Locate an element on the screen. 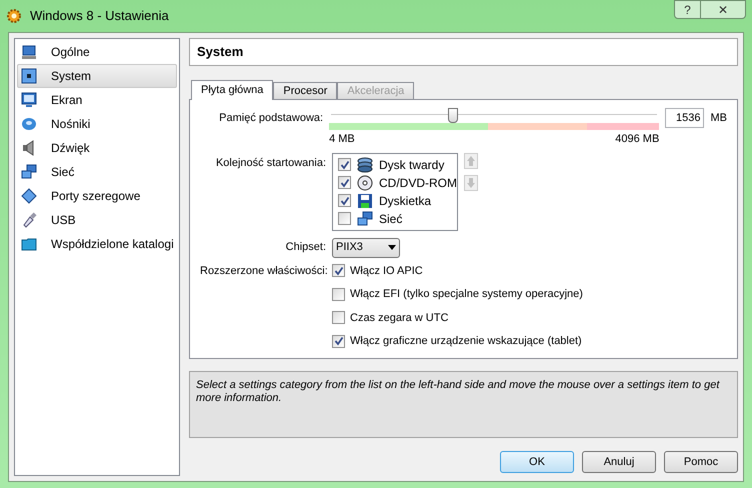 The image size is (752, 488). boot-item: Dyskietka is located at coordinates (395, 201).